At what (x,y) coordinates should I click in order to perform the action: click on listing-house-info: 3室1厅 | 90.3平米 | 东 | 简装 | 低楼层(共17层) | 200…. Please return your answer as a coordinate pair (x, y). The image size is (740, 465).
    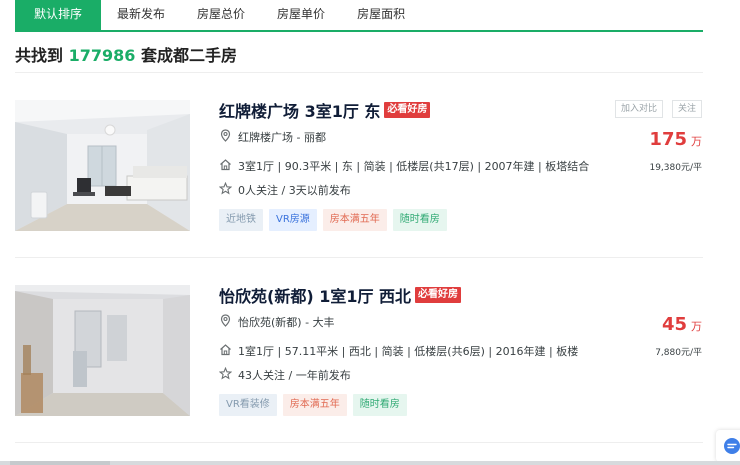
    Looking at the image, I should click on (414, 166).